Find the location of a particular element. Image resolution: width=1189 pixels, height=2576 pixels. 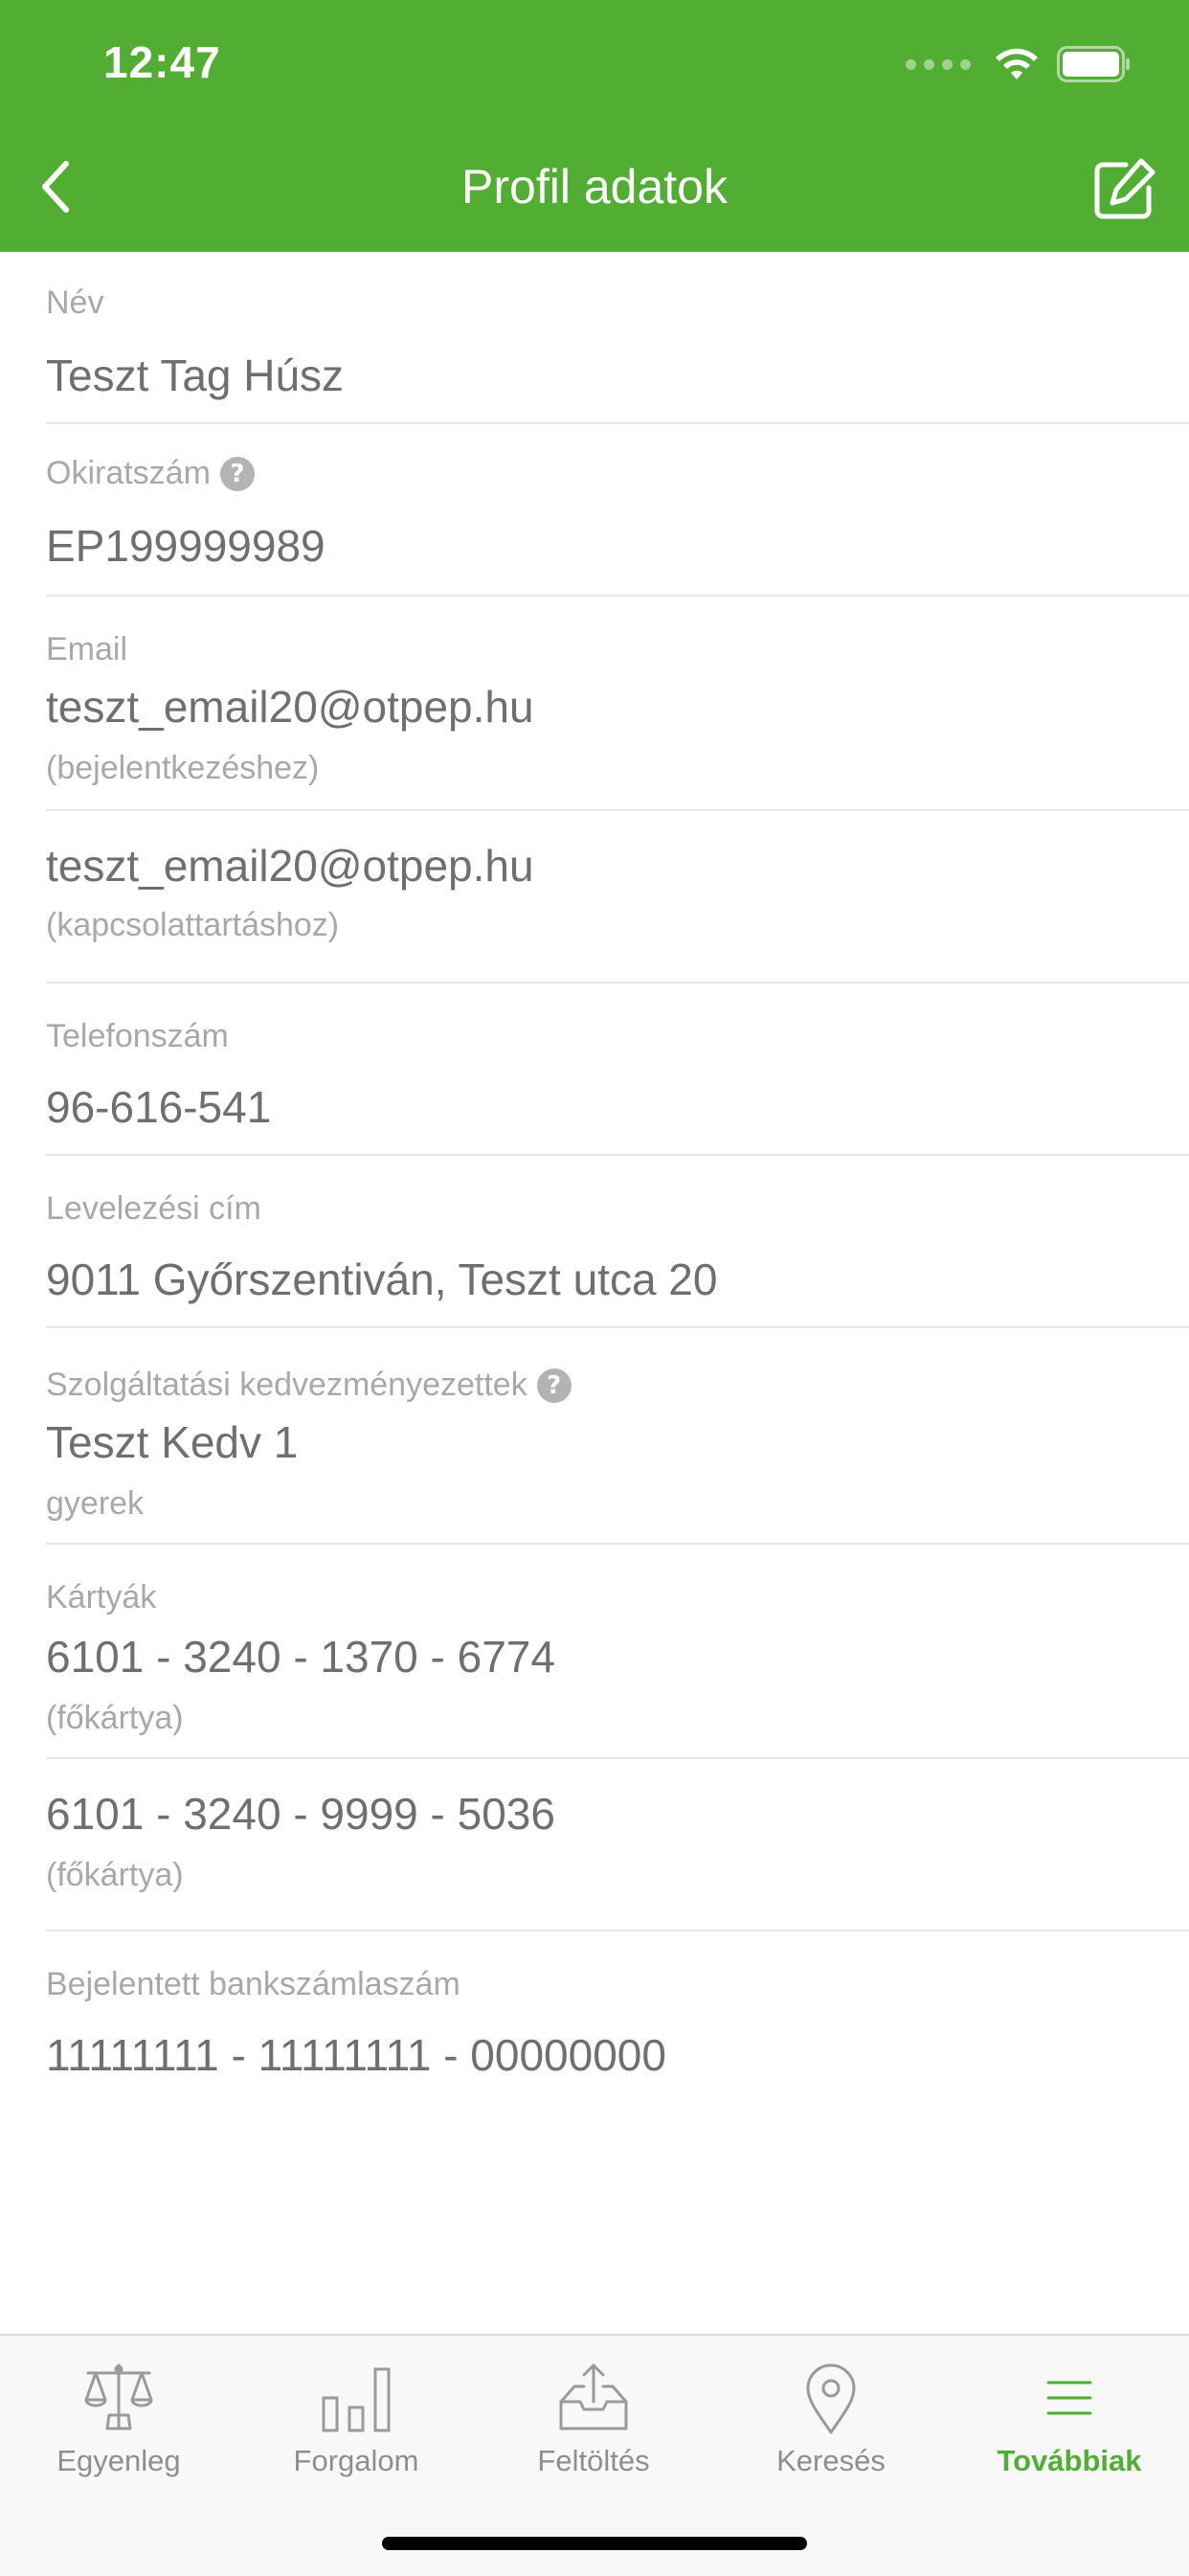

beneficiary-relation: gyerek is located at coordinates (95, 1503).